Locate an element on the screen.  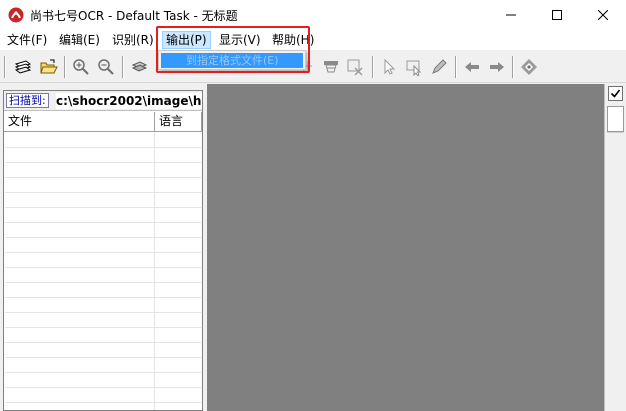
recognize-icon is located at coordinates (529, 67).